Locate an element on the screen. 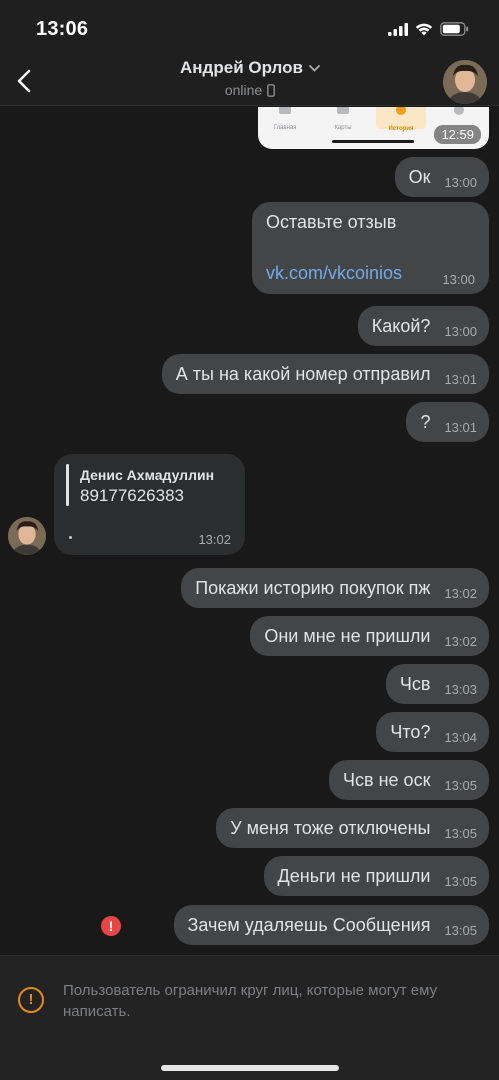 The height and width of the screenshot is (1080, 499). battery-icon is located at coordinates (454, 29).